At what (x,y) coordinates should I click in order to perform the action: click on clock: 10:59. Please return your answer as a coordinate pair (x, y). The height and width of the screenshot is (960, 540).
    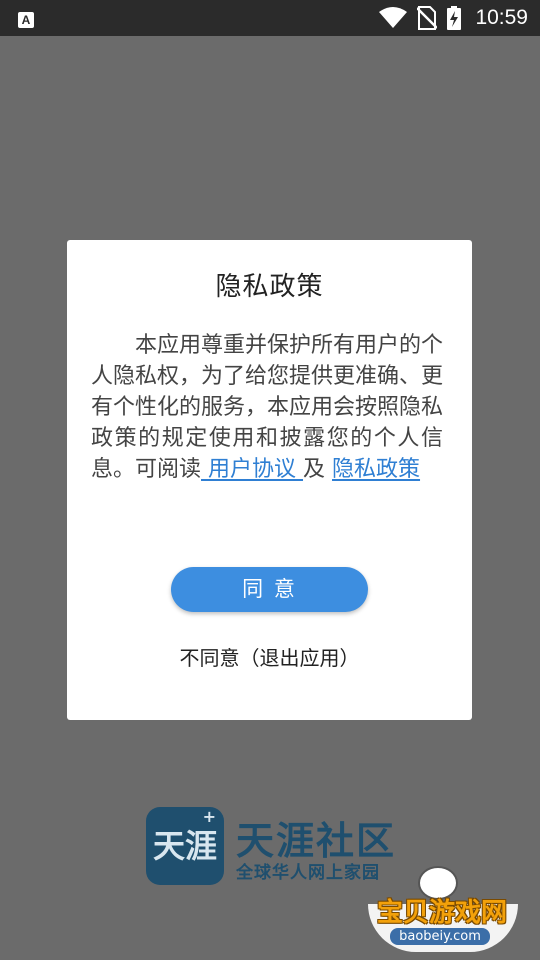
    Looking at the image, I should click on (501, 17).